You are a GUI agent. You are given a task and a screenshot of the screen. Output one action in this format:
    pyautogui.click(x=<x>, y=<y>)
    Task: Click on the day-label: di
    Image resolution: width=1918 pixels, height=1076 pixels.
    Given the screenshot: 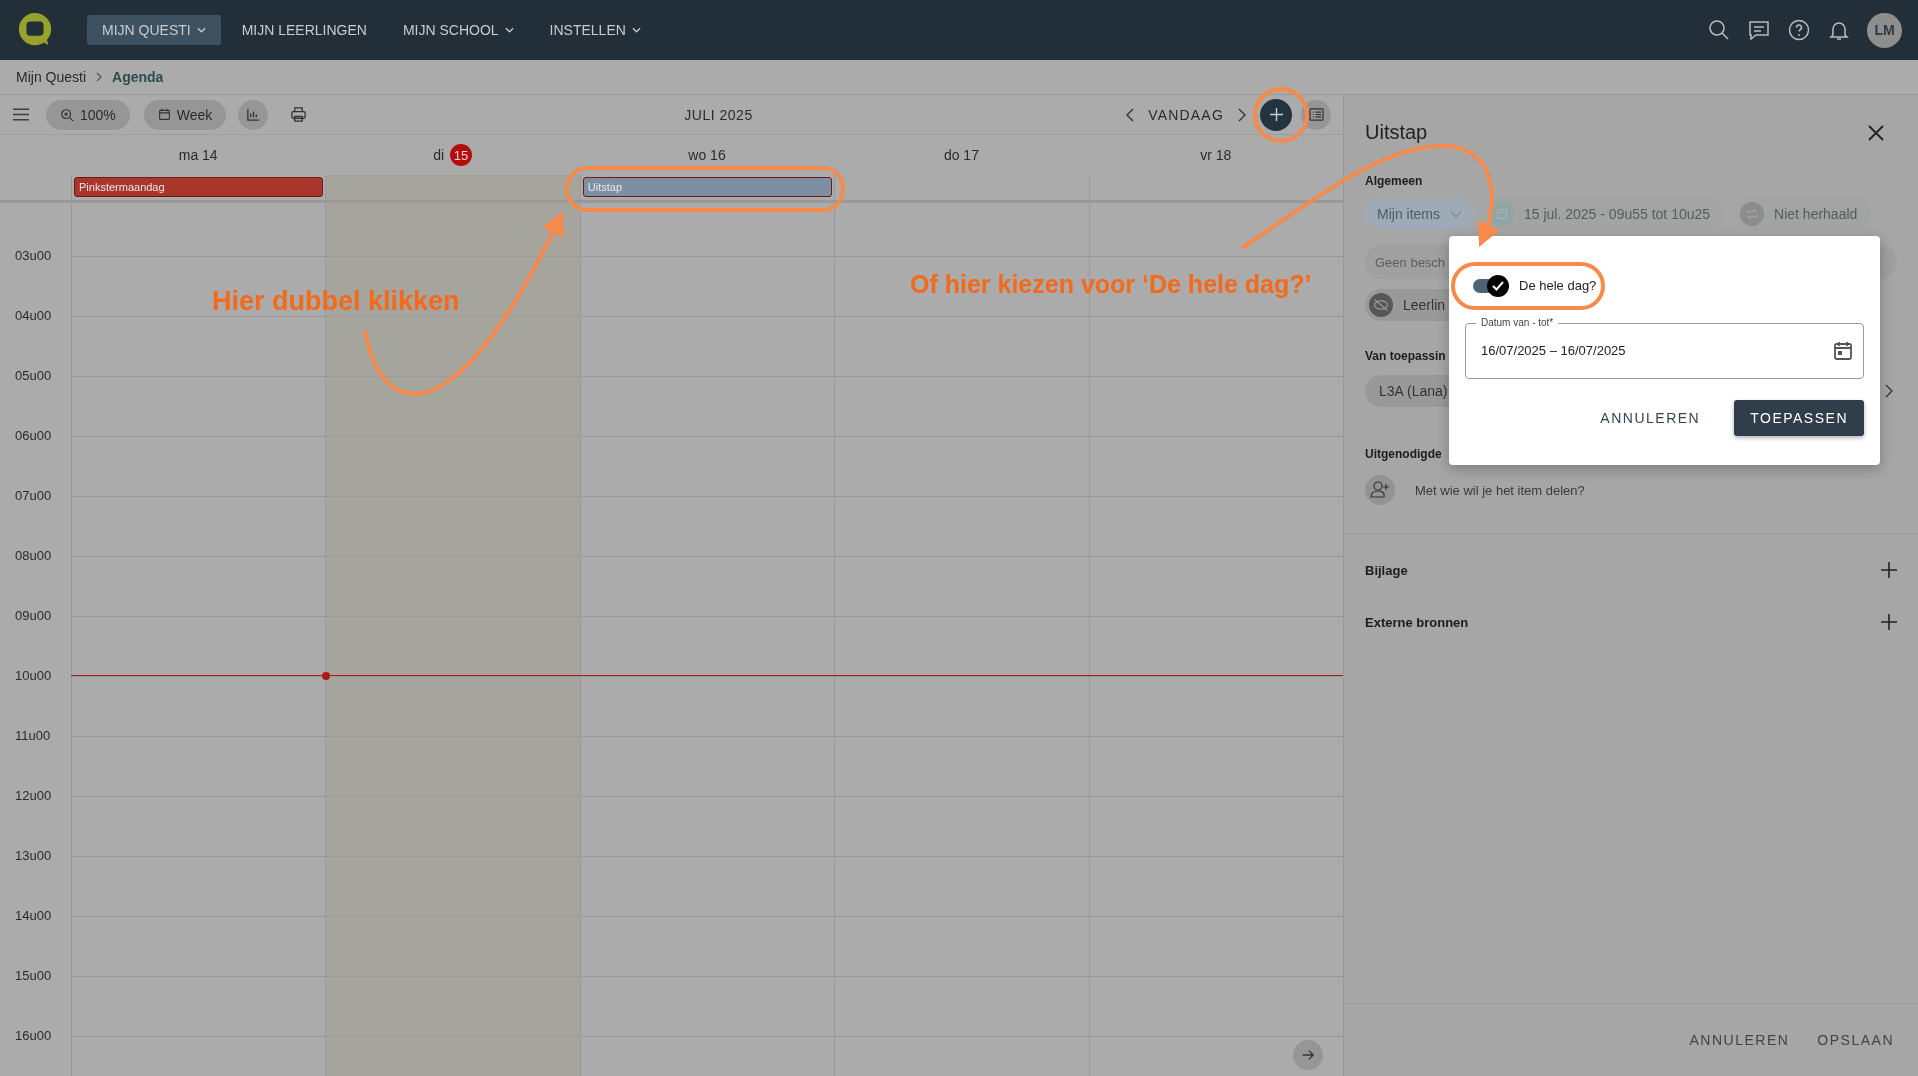 What is the action you would take?
    pyautogui.click(x=439, y=155)
    